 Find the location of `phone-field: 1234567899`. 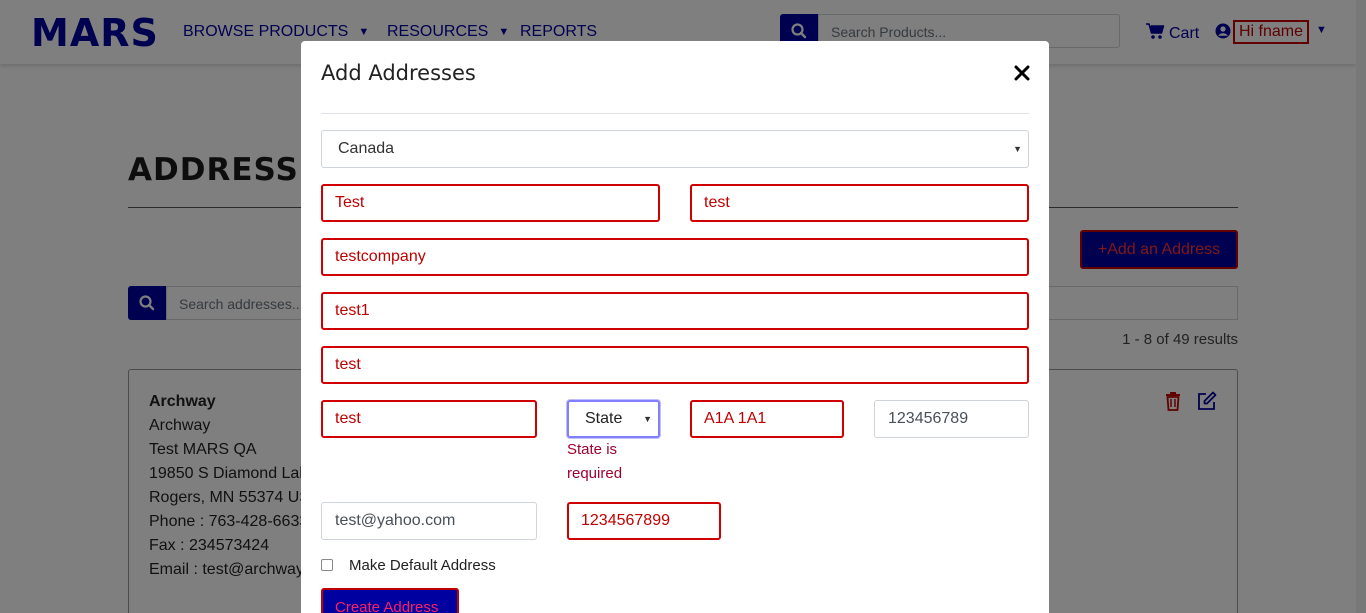

phone-field: 1234567899 is located at coordinates (644, 521).